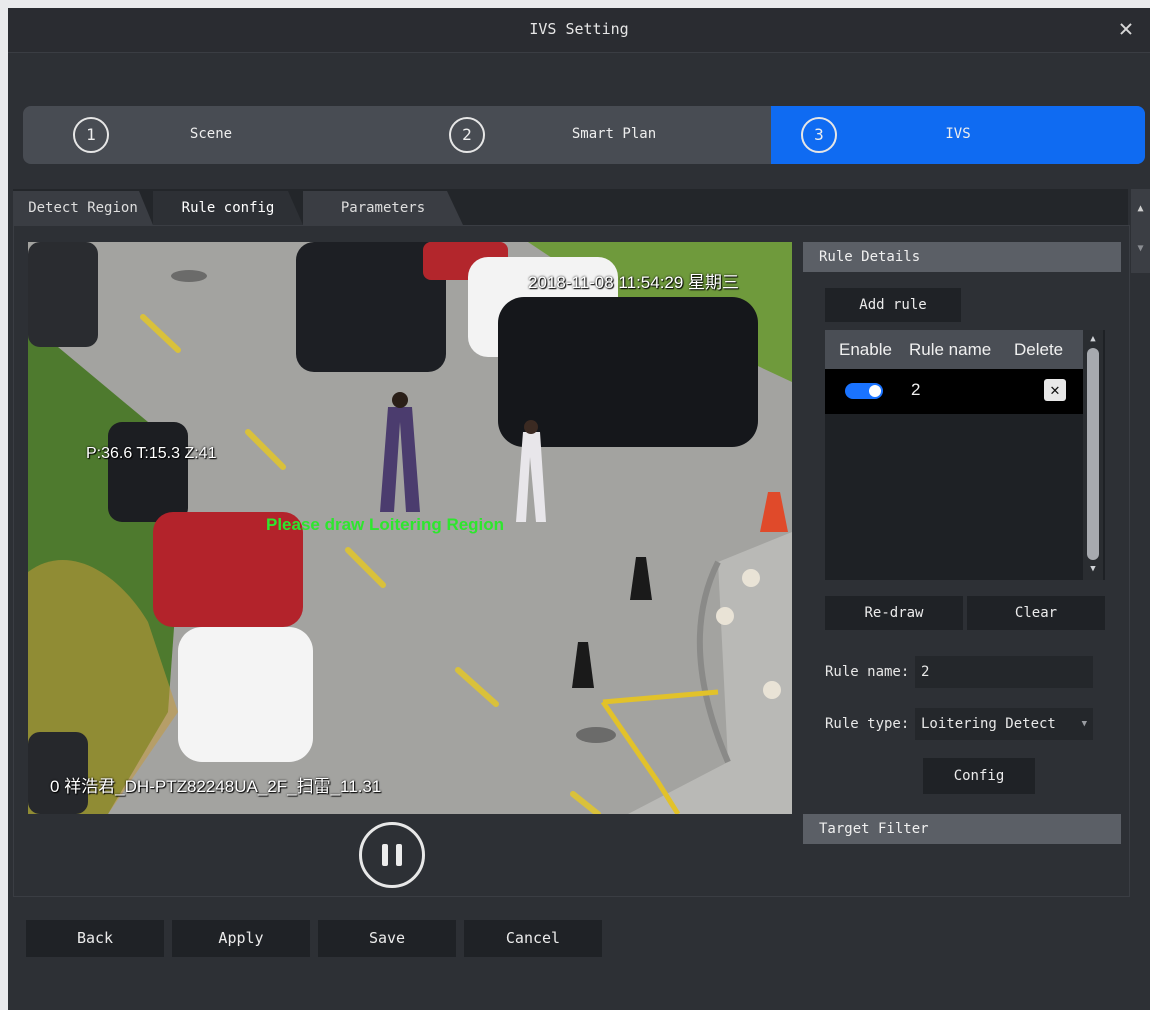  I want to click on apply-button: Apply, so click(241, 938).